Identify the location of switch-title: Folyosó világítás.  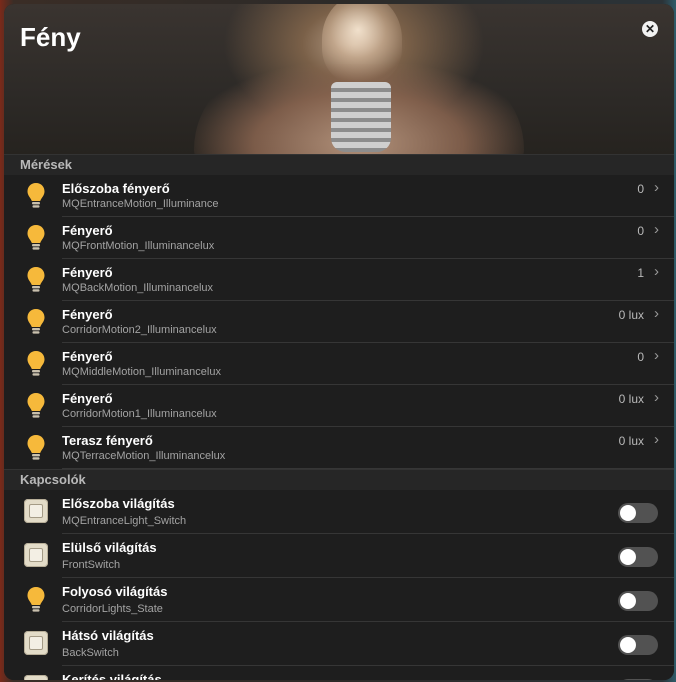
(115, 591).